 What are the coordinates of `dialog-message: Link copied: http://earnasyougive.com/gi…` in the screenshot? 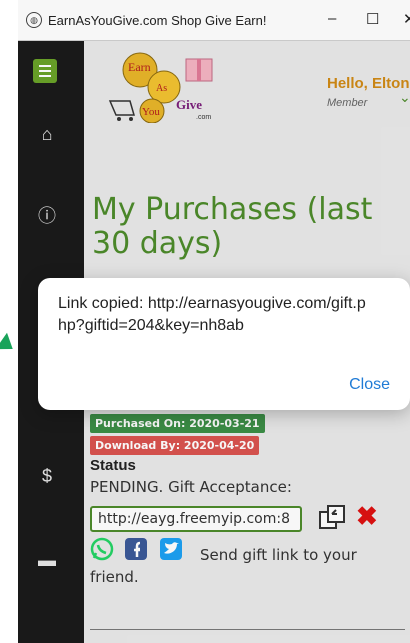 It's located at (212, 314).